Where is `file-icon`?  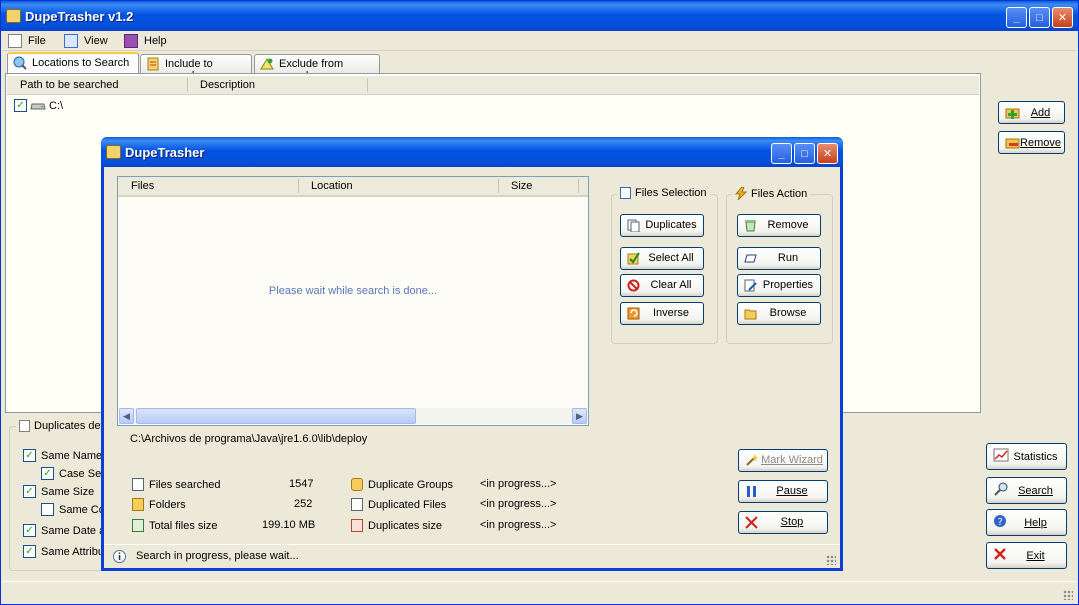 file-icon is located at coordinates (15, 41).